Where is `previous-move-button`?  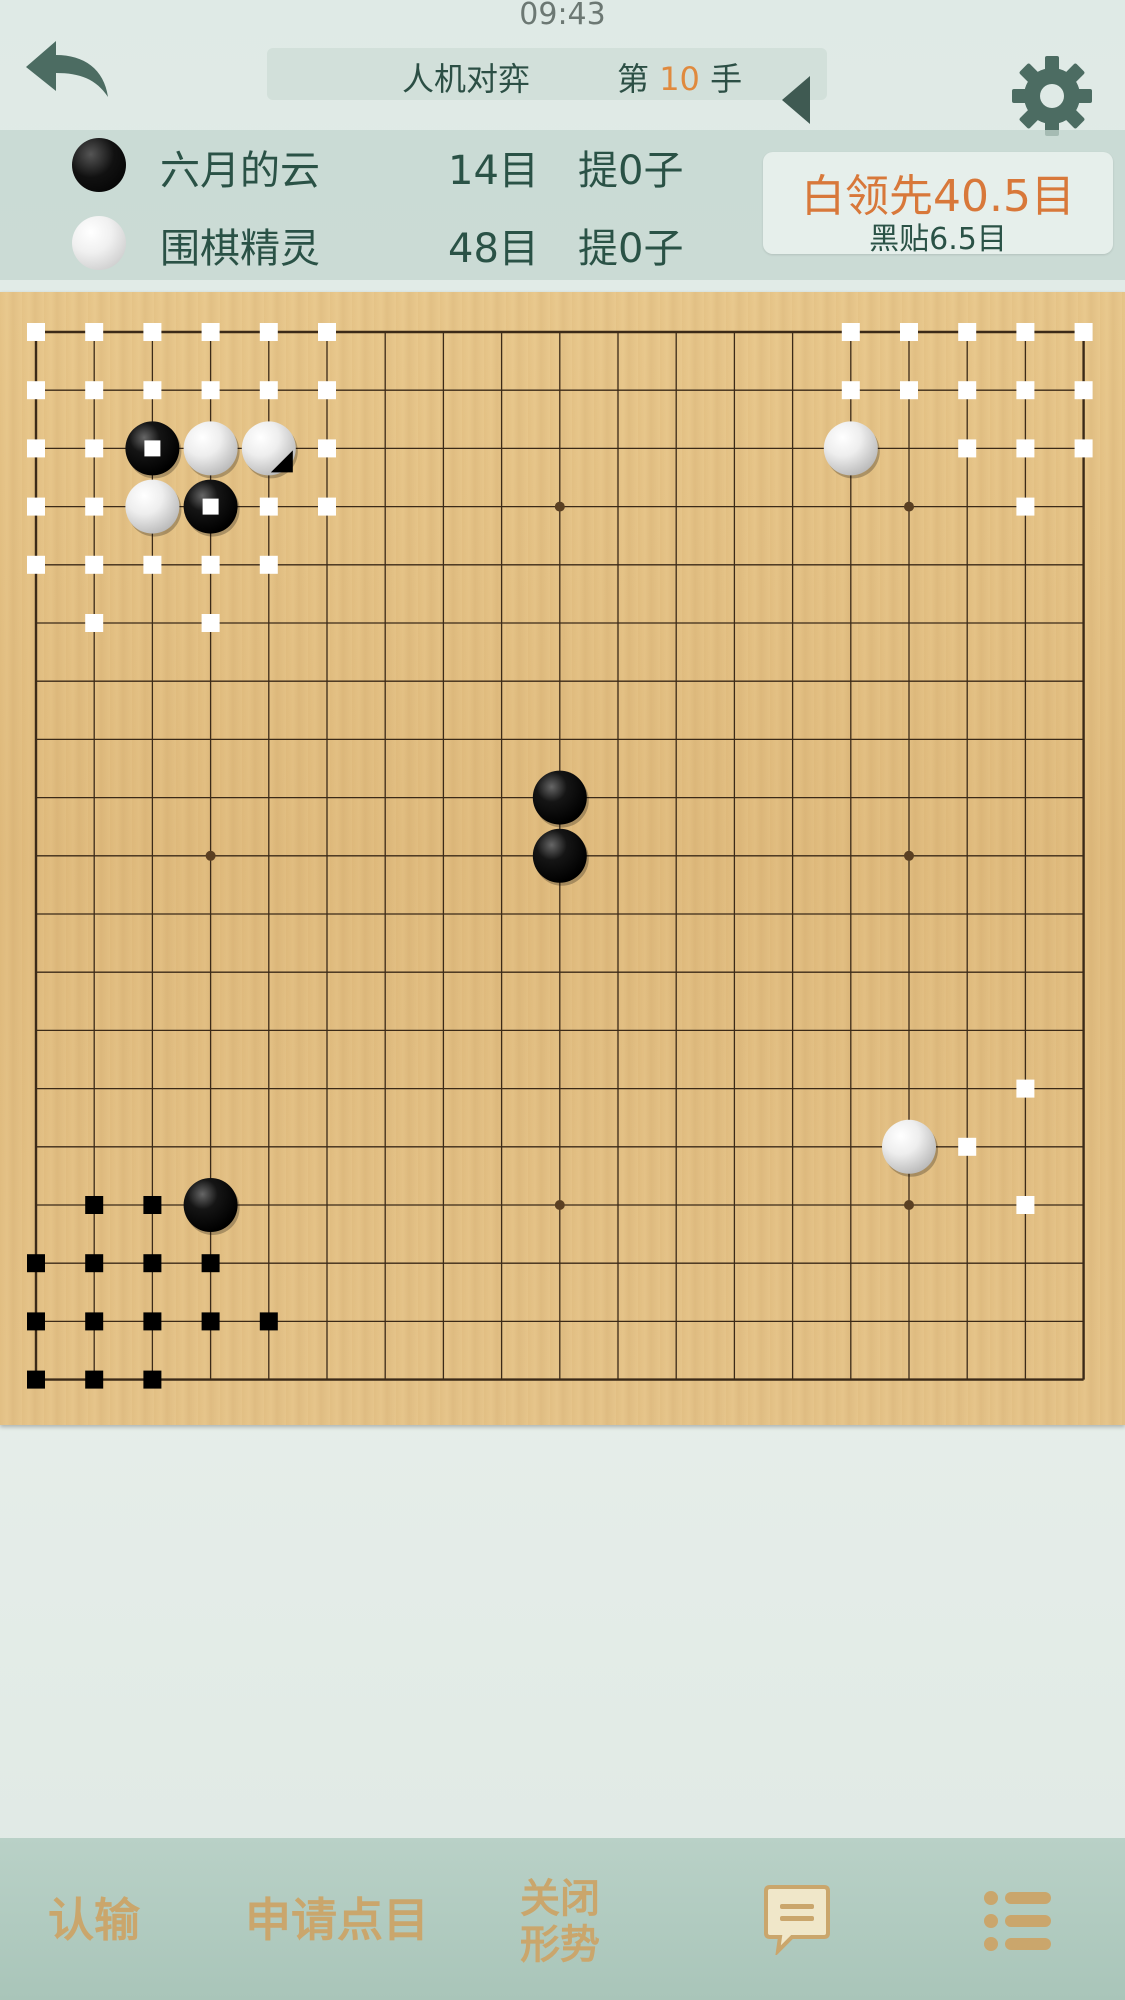
previous-move-button is located at coordinates (798, 100).